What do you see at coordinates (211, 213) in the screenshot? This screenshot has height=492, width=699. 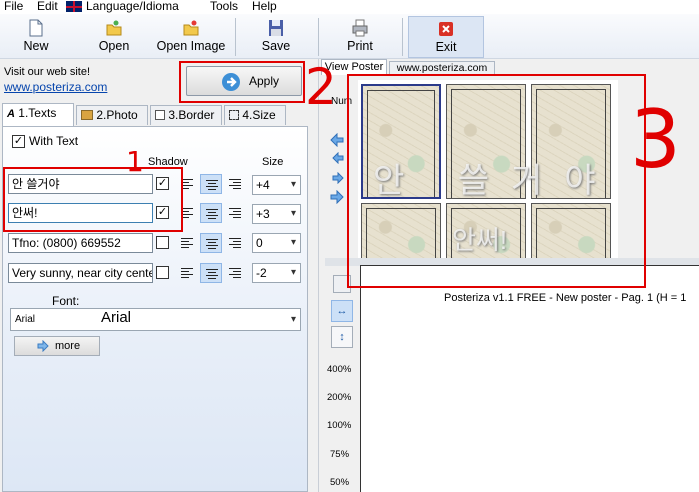 I see `align-center-2-button` at bounding box center [211, 213].